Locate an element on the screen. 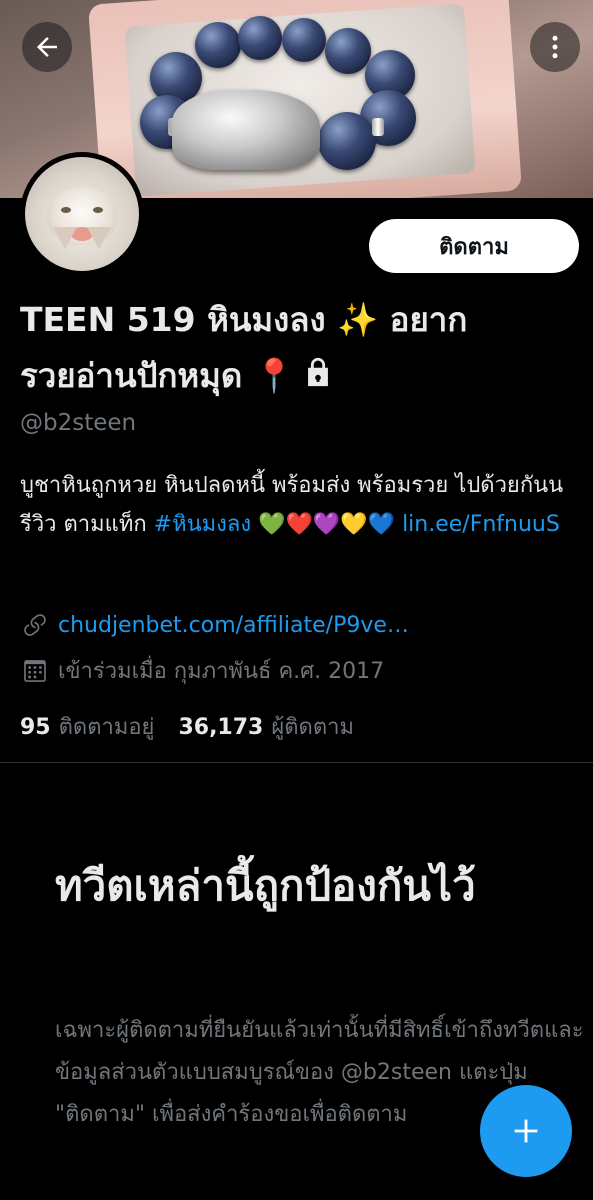 This screenshot has width=593, height=1200. display-name-line-2-row: รวยอ่านปักหมุด 📍 is located at coordinates (300, 377).